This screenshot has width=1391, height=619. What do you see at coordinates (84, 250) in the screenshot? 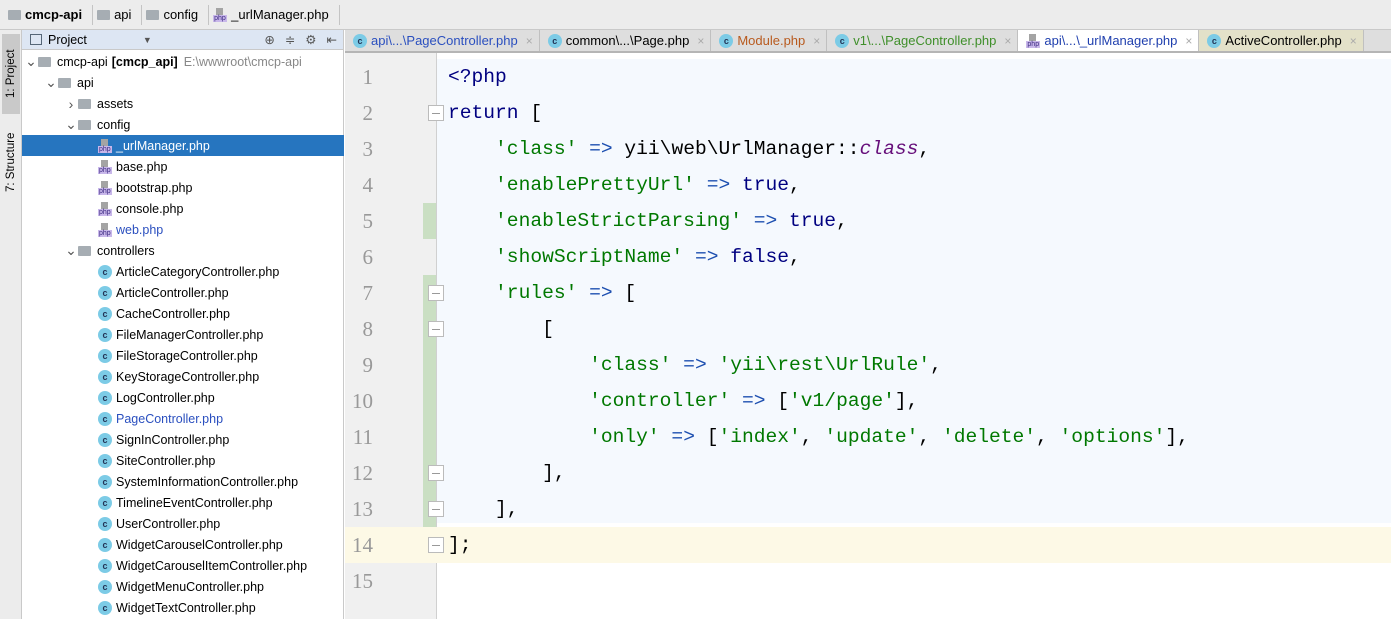
I see `folder-icon` at bounding box center [84, 250].